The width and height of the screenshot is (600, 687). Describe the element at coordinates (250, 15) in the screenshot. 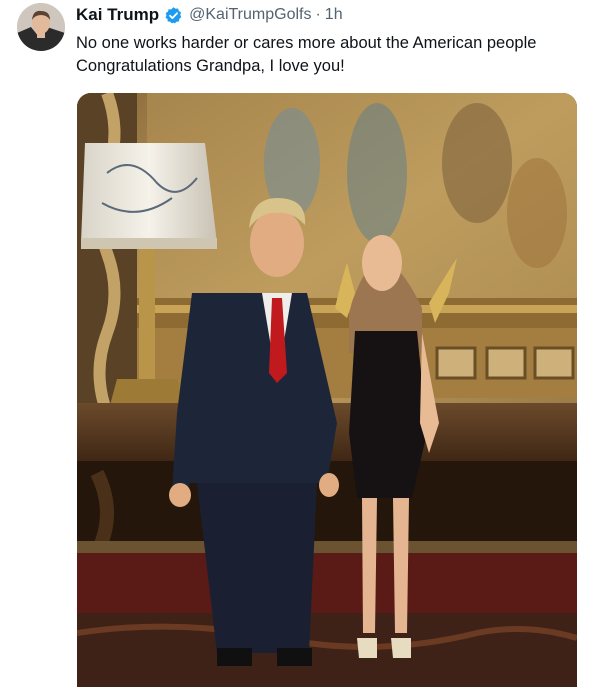

I see `author-handle: @KaiTrumpGolfs` at that location.